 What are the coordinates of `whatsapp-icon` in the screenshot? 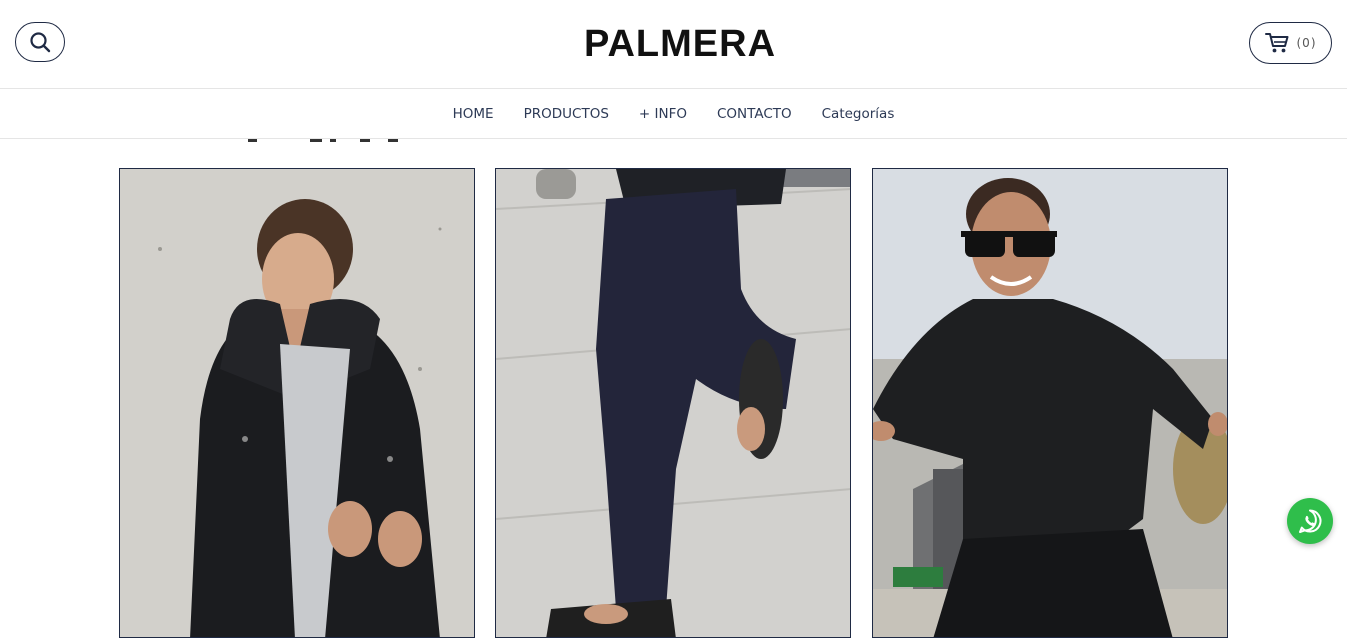 It's located at (1310, 521).